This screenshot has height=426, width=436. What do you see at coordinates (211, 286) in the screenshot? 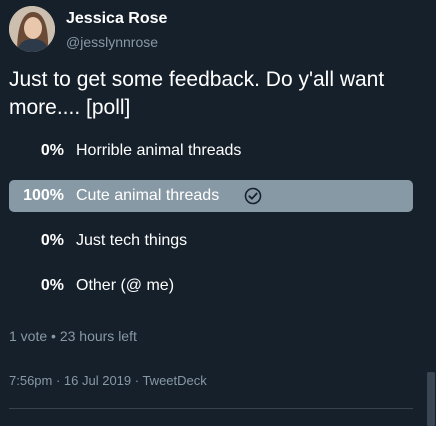
I see `poll-option: 0% Other (@ me)` at bounding box center [211, 286].